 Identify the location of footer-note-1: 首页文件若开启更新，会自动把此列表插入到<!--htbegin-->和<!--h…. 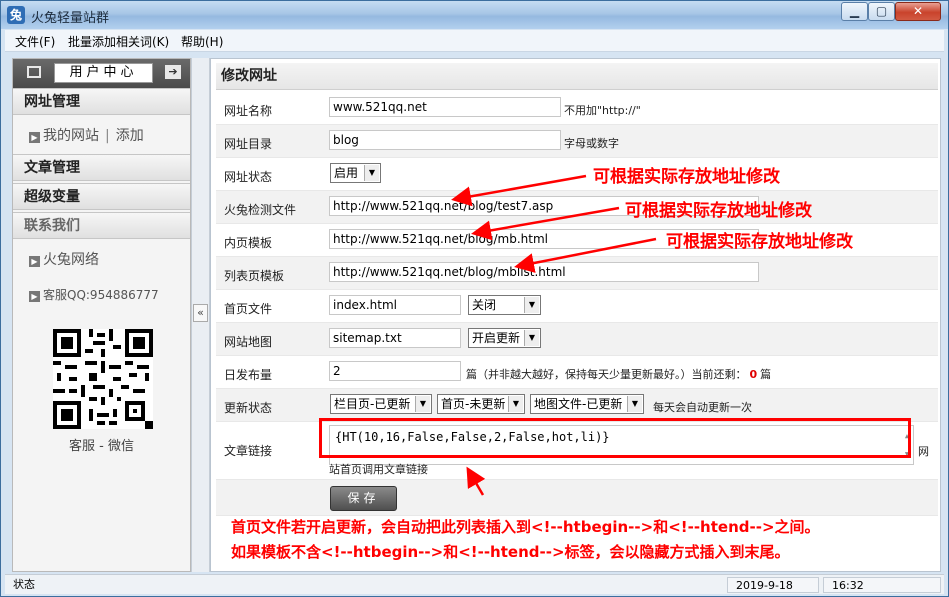
(525, 527).